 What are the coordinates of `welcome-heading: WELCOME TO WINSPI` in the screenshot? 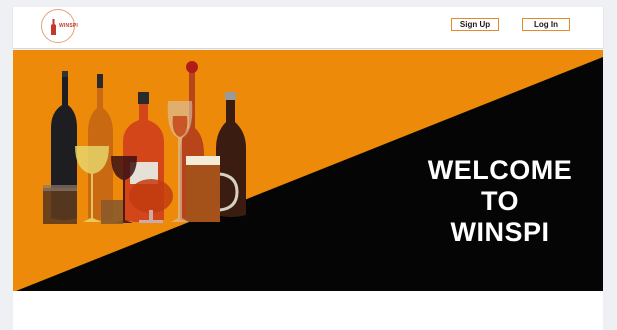 It's located at (500, 201).